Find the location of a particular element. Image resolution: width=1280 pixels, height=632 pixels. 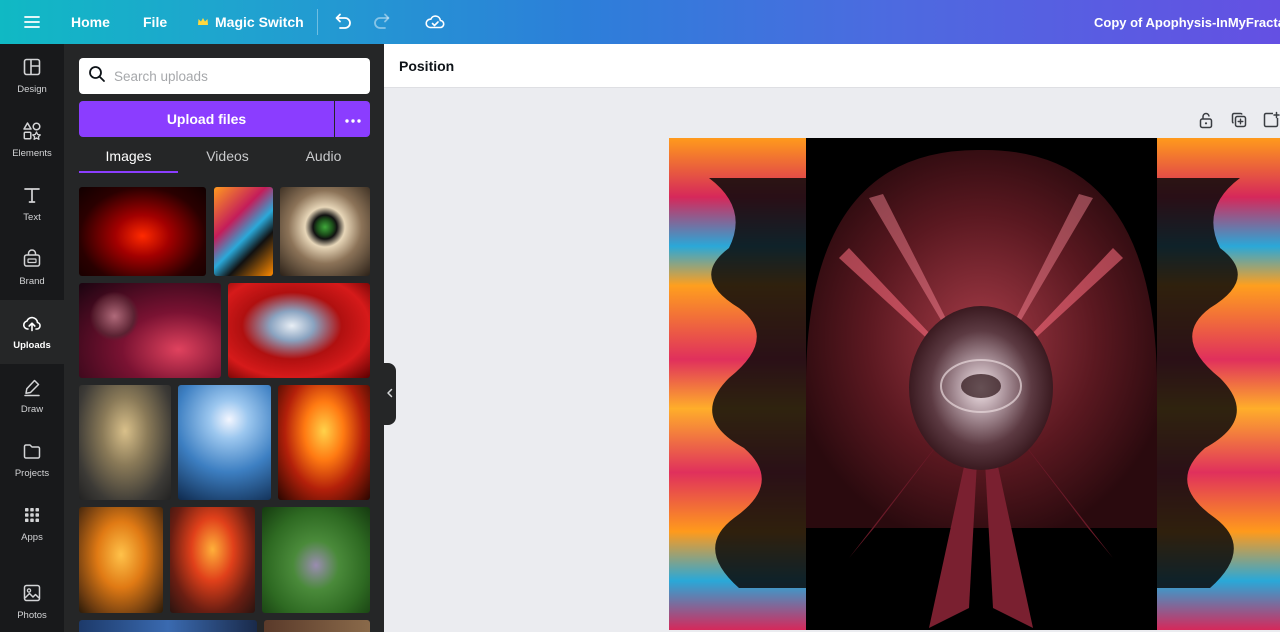

rail-label: Uploads is located at coordinates (32, 345).